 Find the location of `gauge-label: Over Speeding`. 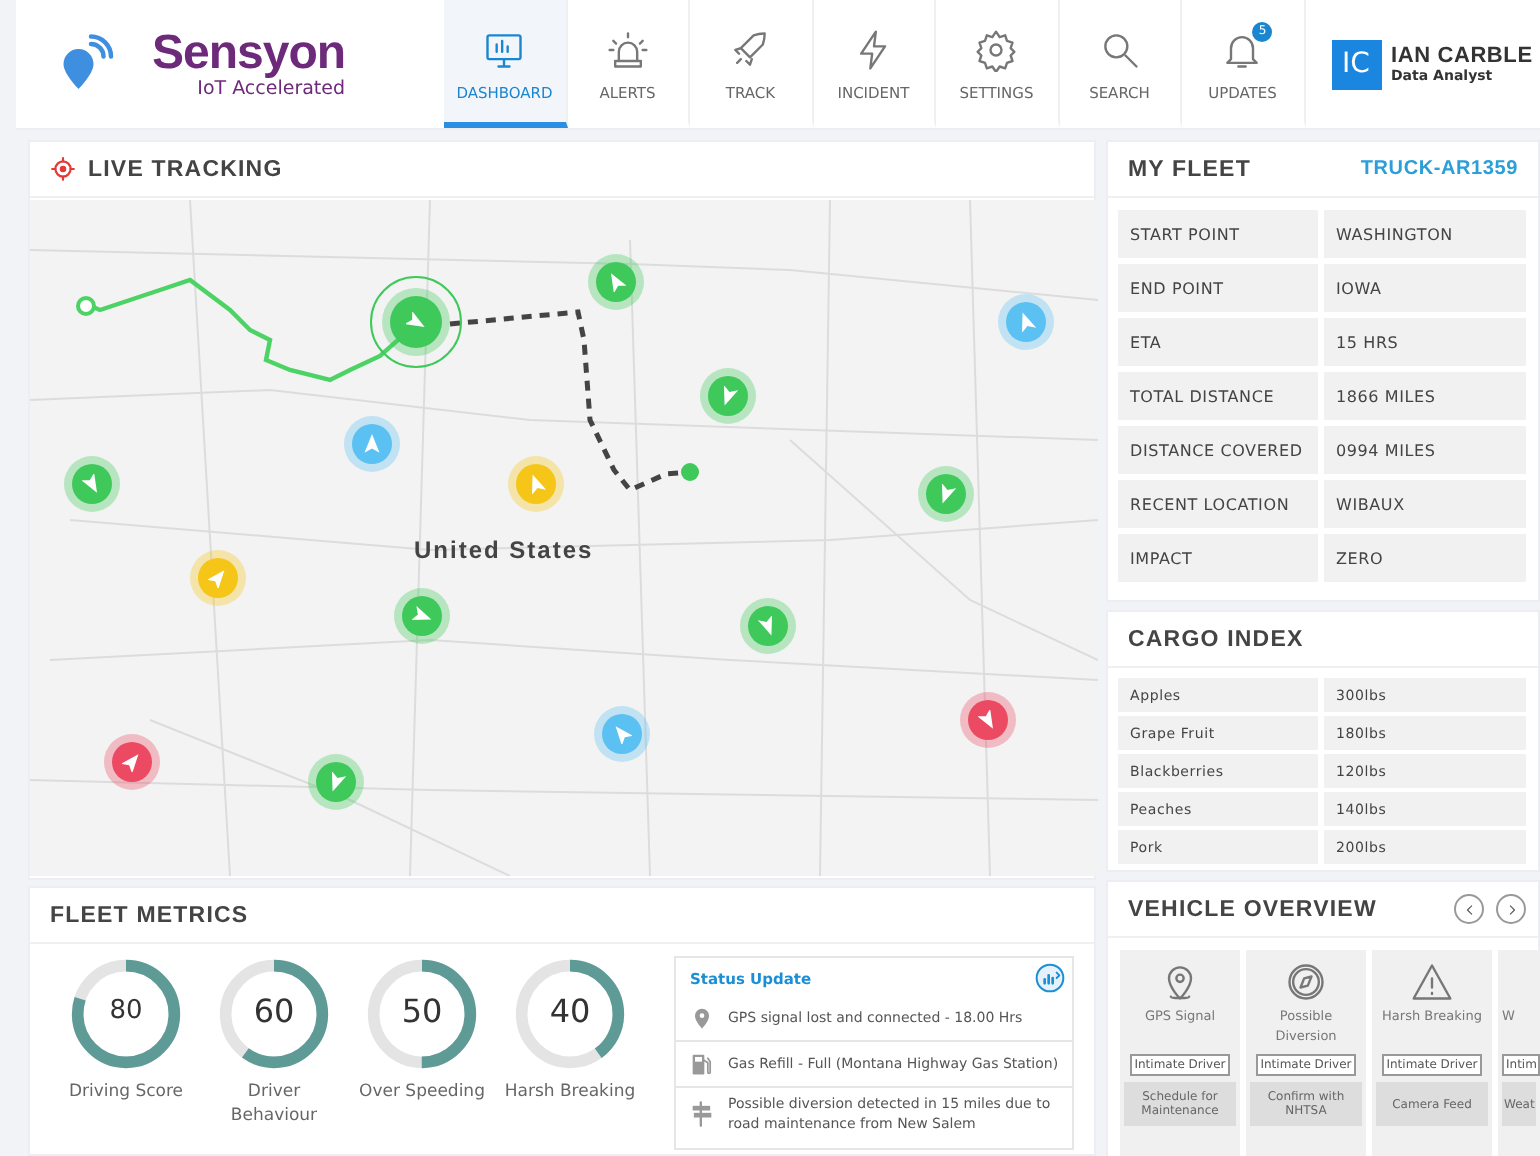

gauge-label: Over Speeding is located at coordinates (422, 1092).